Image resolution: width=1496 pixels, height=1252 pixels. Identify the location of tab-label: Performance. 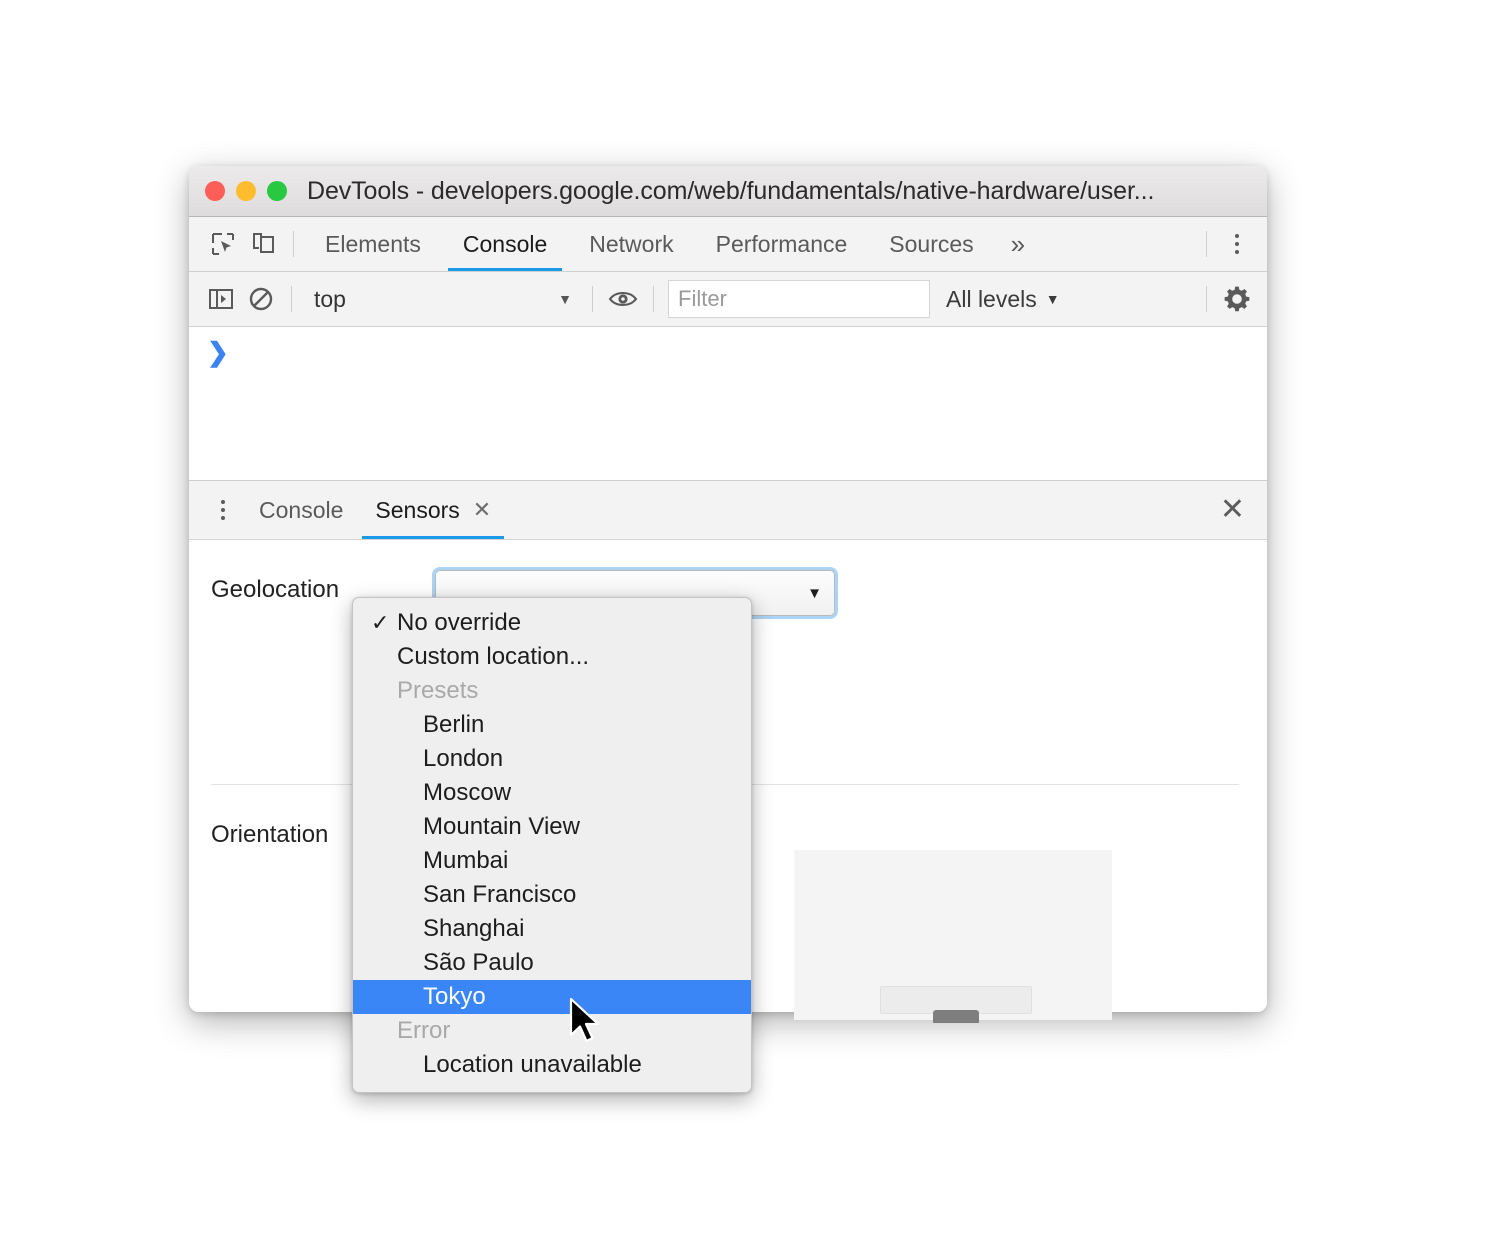
(781, 243).